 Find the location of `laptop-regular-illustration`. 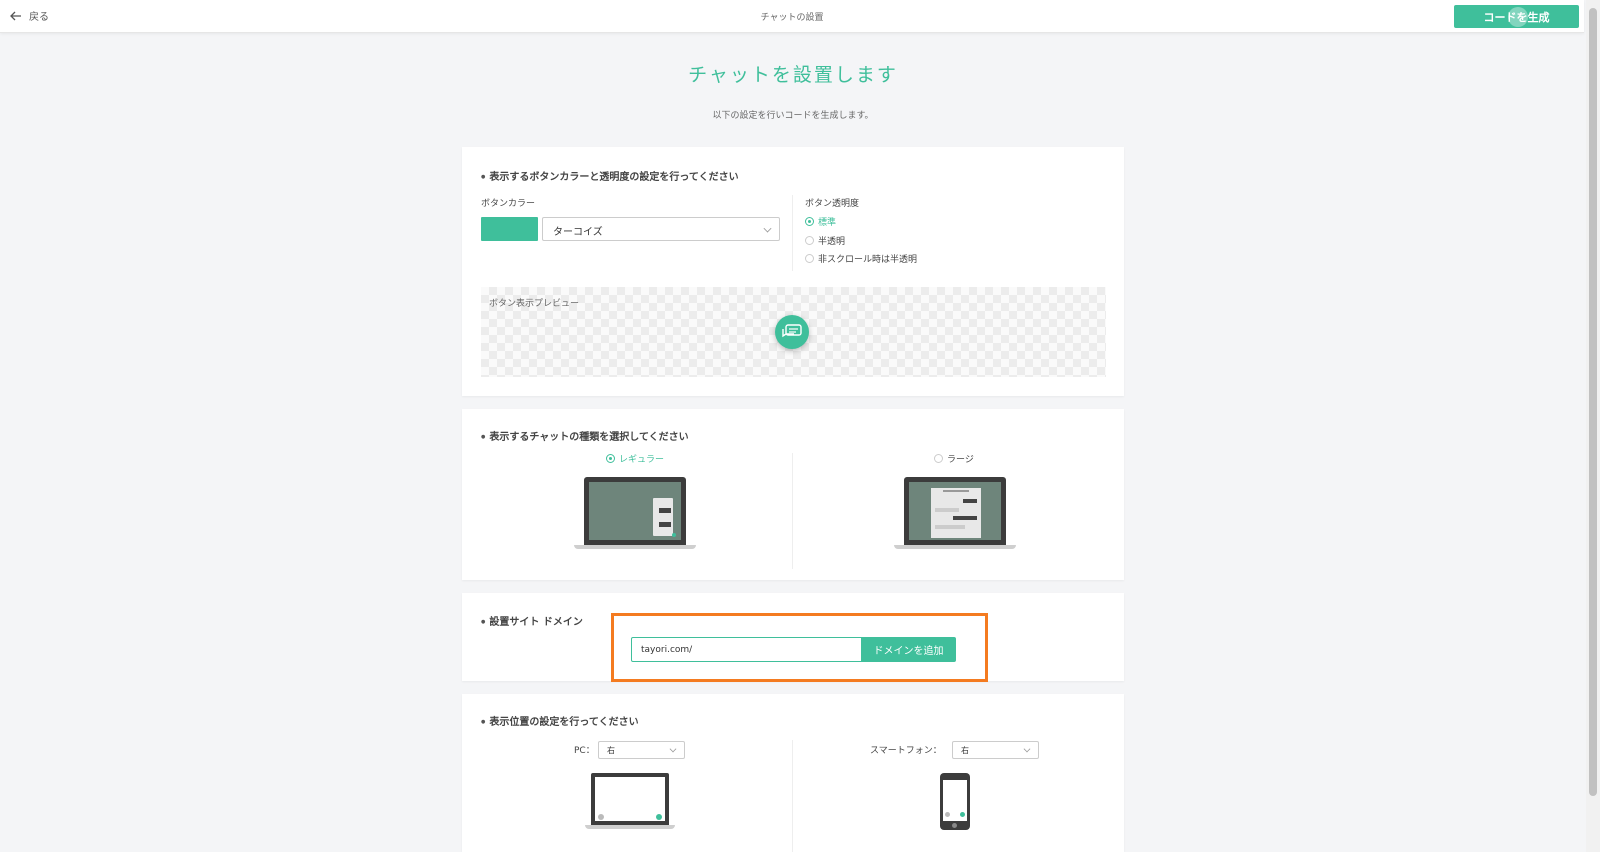

laptop-regular-illustration is located at coordinates (635, 513).